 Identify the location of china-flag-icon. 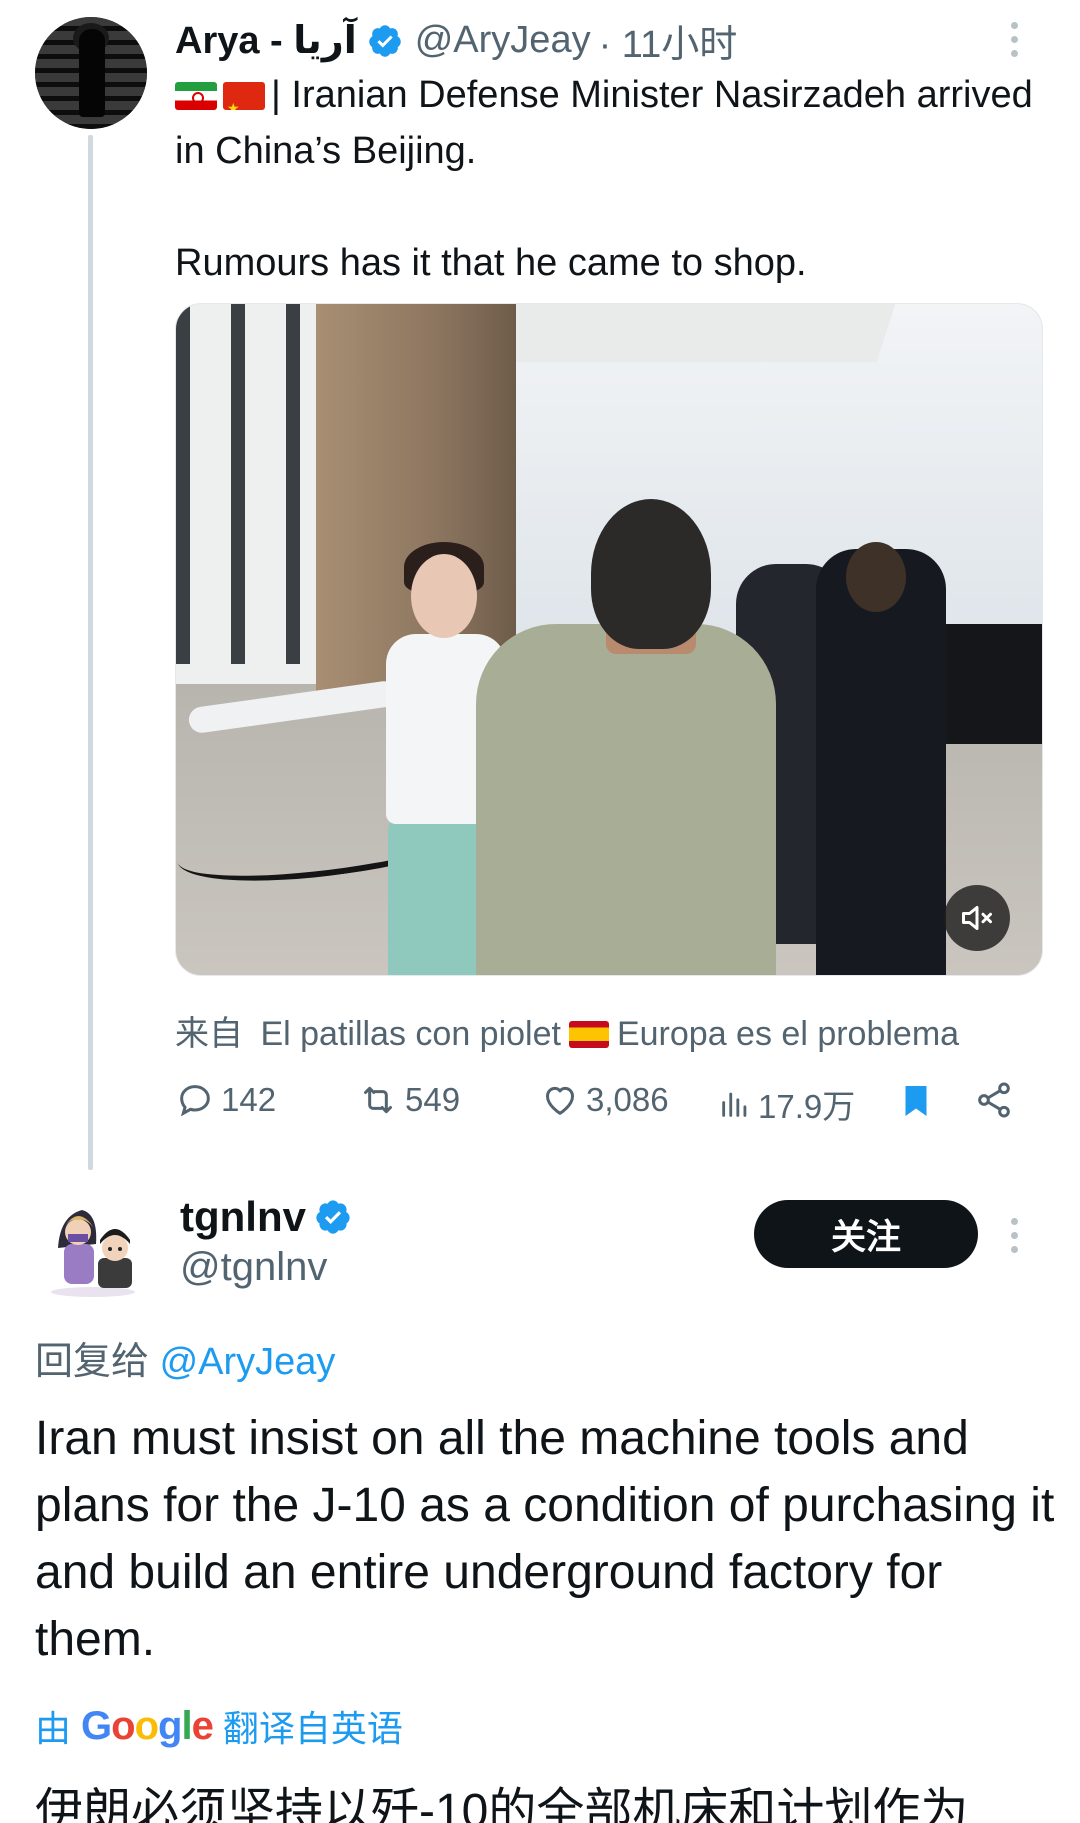
(244, 96).